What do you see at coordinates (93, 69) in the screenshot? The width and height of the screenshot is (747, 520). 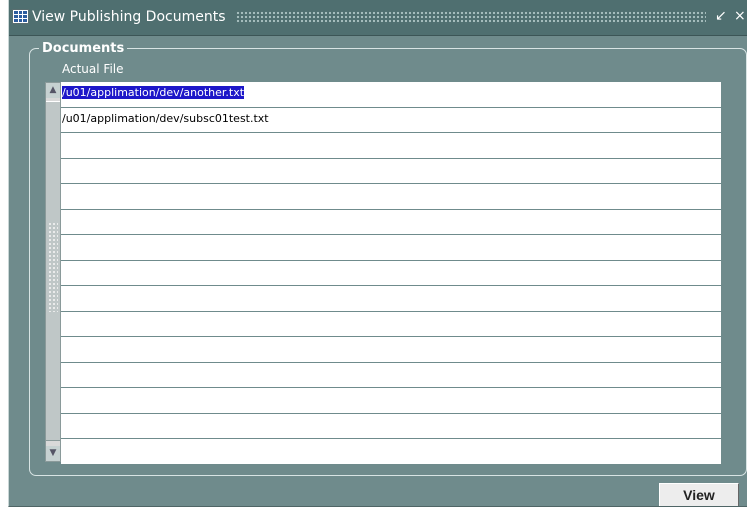 I see `actual-file-column-header: Actual File` at bounding box center [93, 69].